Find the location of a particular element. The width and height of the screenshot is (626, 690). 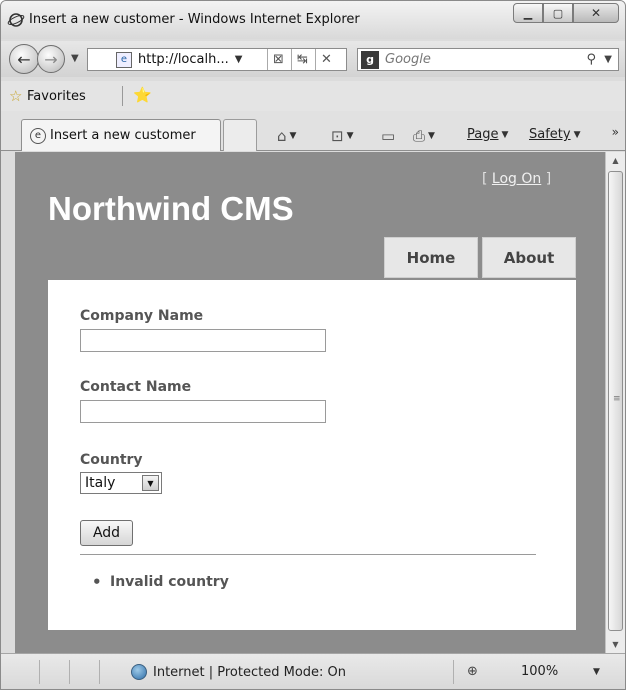

logon-area: [ Log On ] is located at coordinates (516, 179).